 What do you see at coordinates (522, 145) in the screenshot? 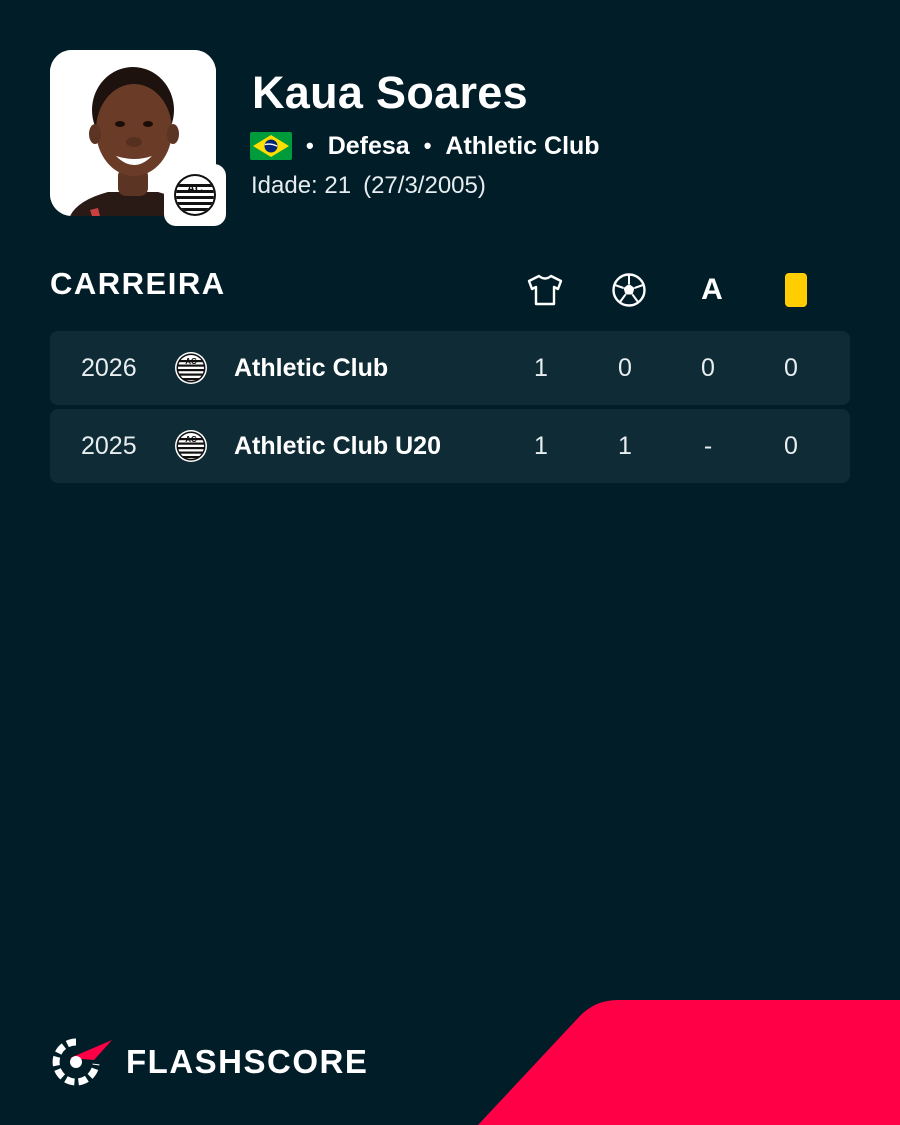
I see `player-club: Athletic Club` at bounding box center [522, 145].